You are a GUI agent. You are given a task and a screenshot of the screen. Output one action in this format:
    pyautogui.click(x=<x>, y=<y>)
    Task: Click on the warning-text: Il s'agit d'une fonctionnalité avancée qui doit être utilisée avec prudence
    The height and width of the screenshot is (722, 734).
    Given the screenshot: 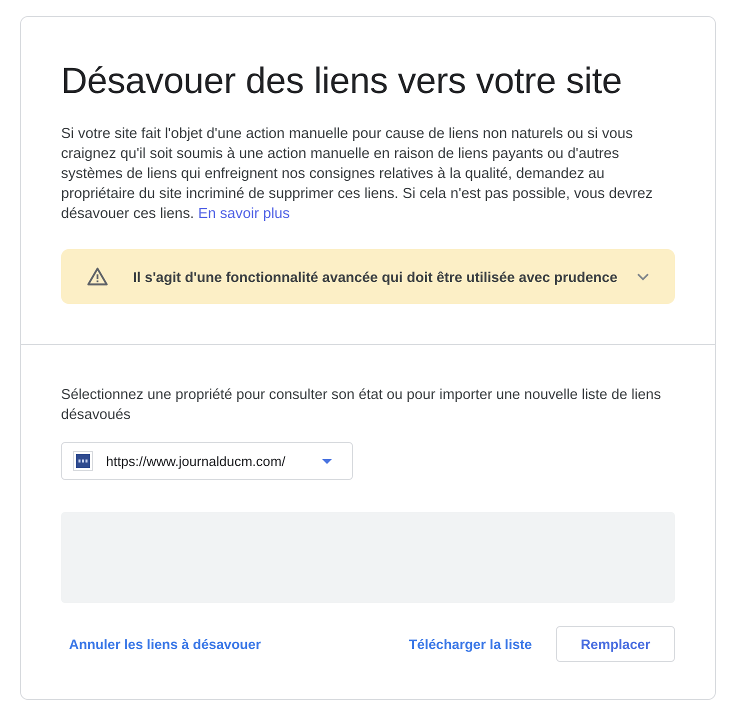 What is the action you would take?
    pyautogui.click(x=375, y=276)
    